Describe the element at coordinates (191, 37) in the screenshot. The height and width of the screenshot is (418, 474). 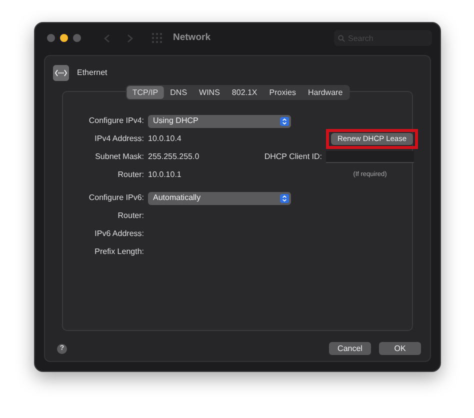
I see `window-title: Network` at that location.